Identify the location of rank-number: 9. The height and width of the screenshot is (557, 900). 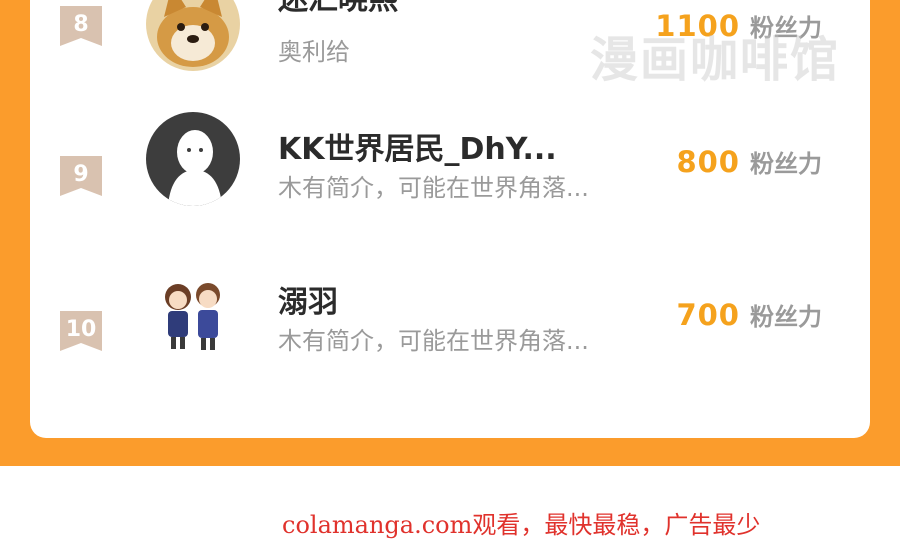
(81, 174).